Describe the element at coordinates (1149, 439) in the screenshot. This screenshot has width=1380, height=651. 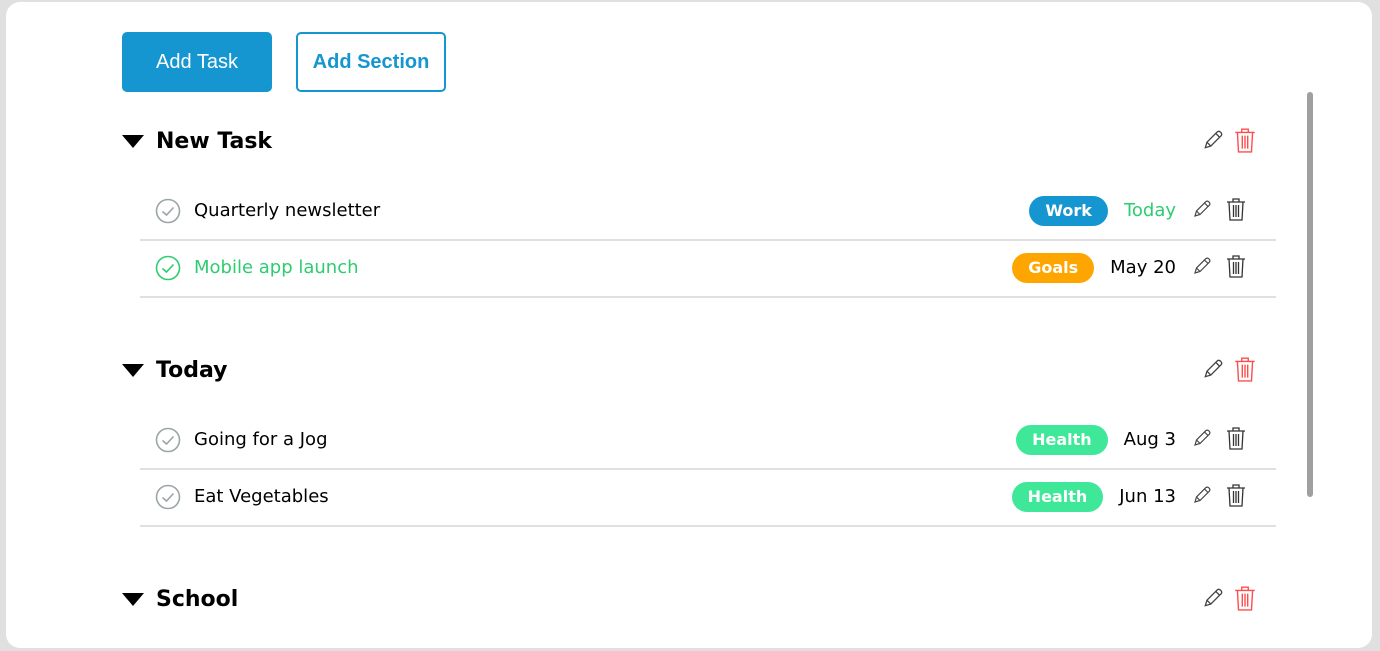
I see `due-date: Aug 3` at that location.